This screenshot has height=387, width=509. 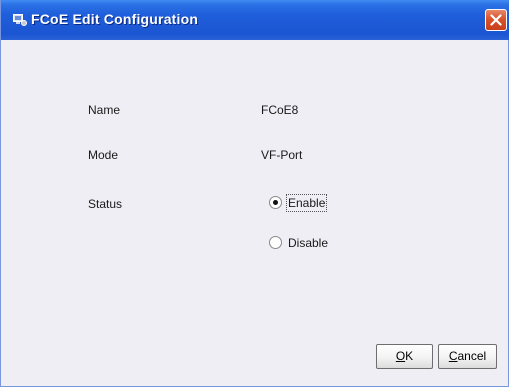 What do you see at coordinates (308, 243) in the screenshot?
I see `status-disable-label: Disable` at bounding box center [308, 243].